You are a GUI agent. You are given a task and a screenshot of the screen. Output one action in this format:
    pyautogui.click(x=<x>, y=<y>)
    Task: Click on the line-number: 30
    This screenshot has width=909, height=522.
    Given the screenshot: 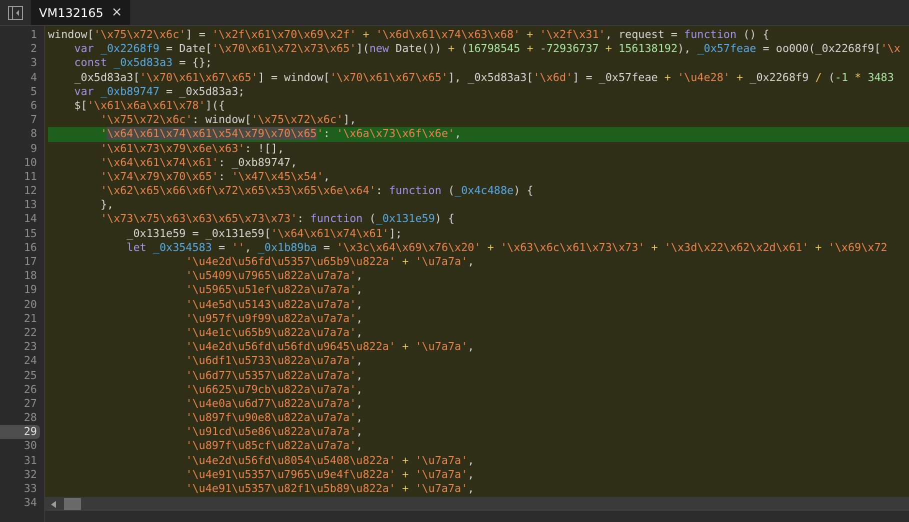 What is the action you would take?
    pyautogui.click(x=31, y=446)
    